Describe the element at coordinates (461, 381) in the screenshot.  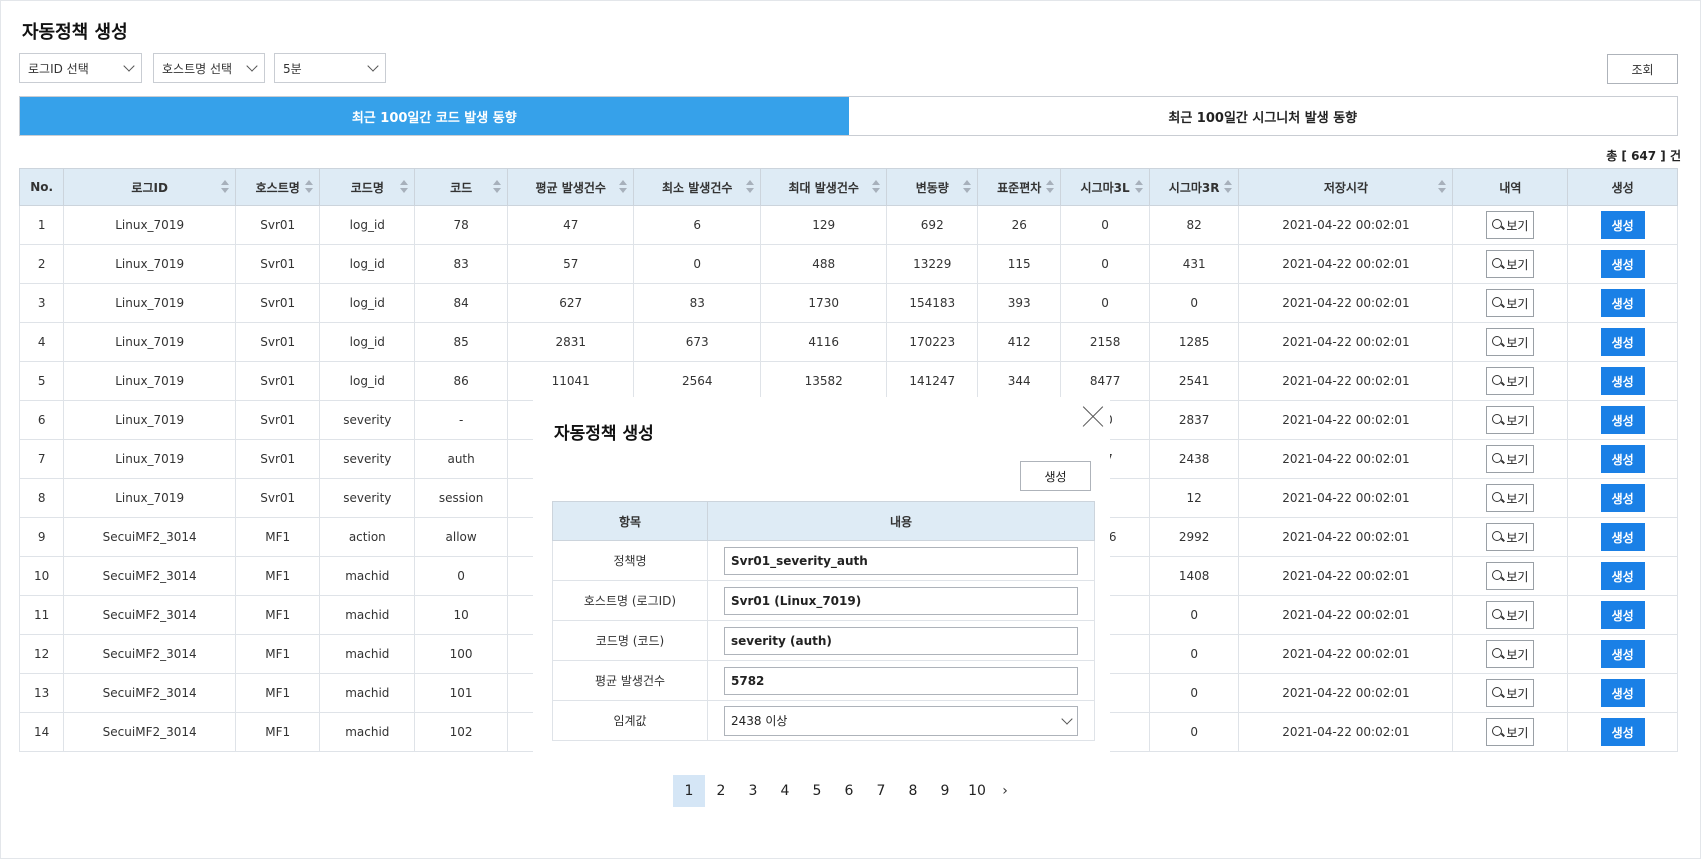
I see `table-cell: 86` at that location.